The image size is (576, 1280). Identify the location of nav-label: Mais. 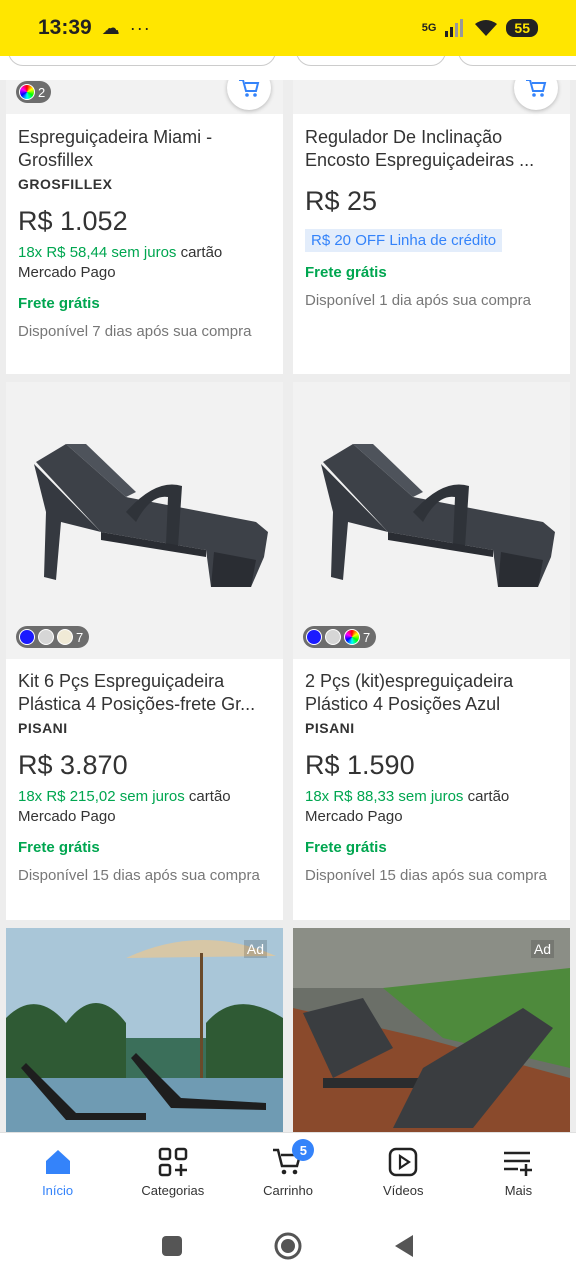
(518, 1190).